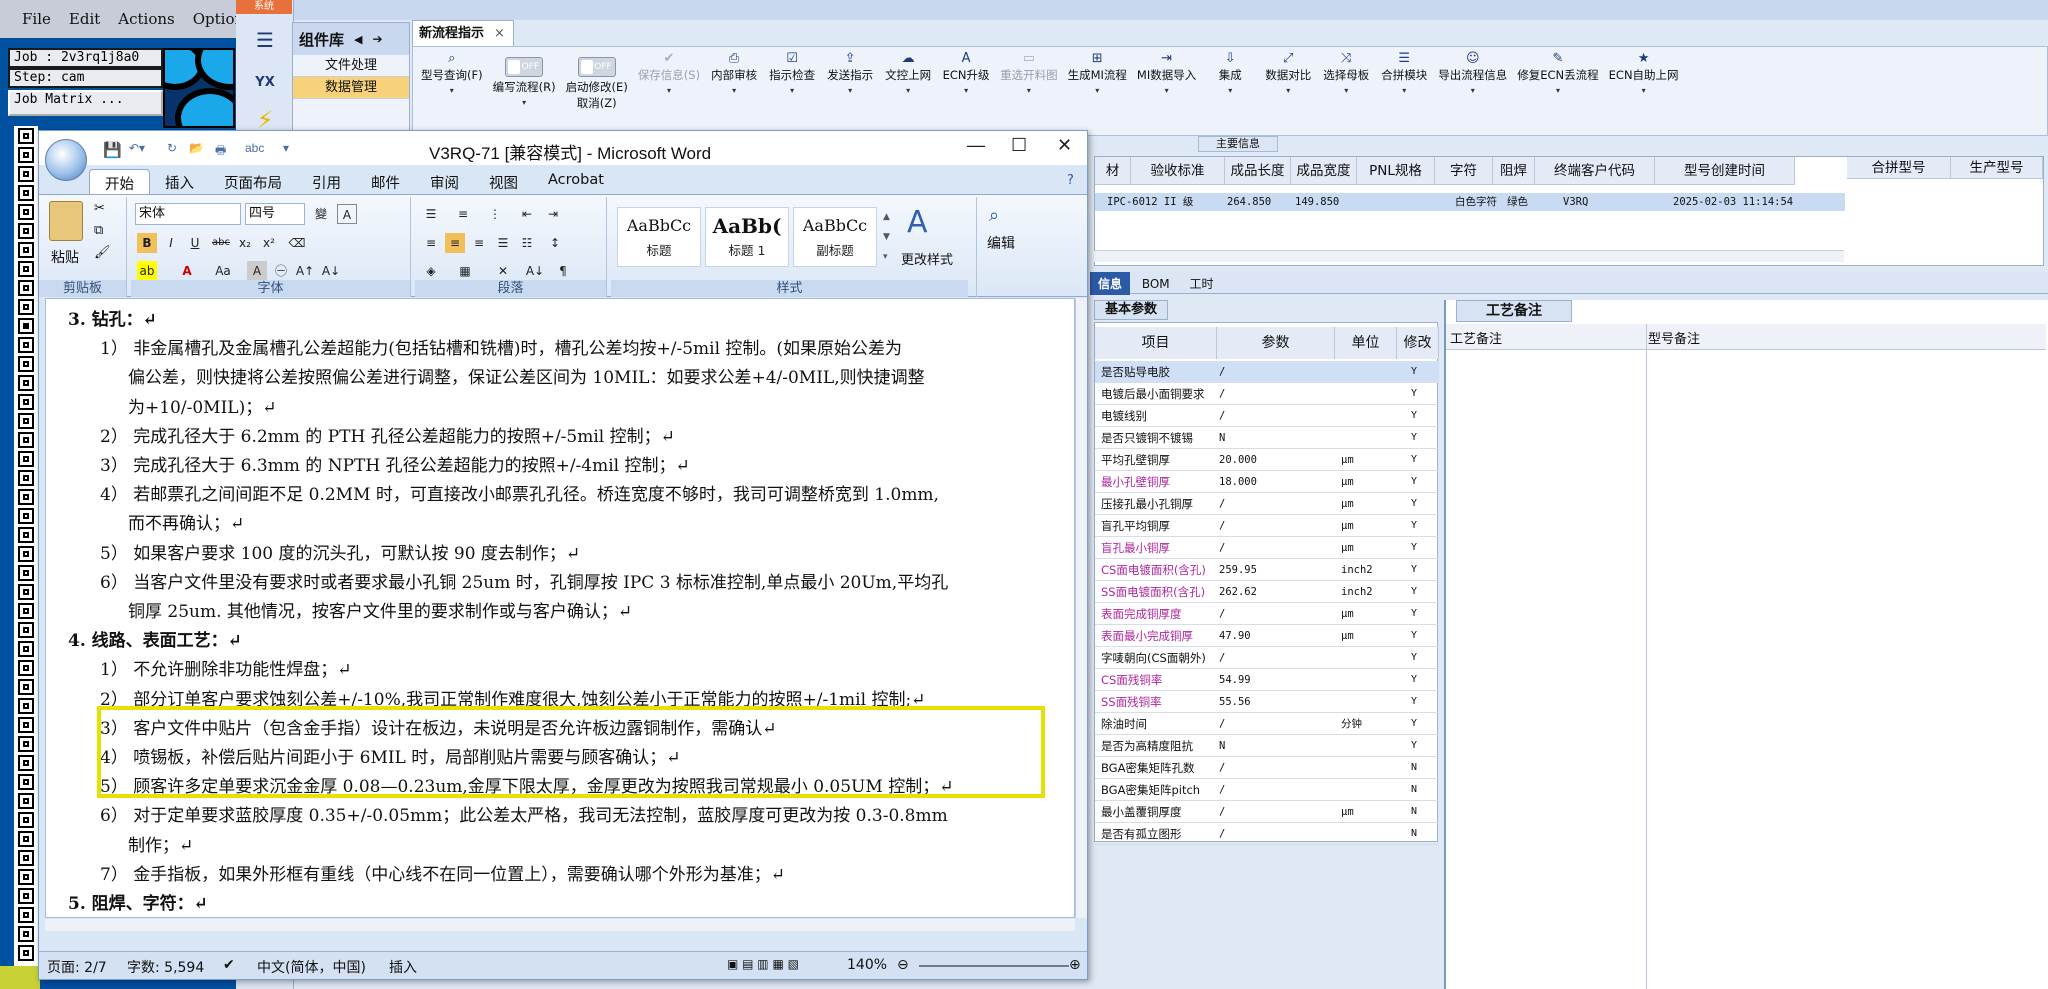 Image resolution: width=2048 pixels, height=989 pixels. Describe the element at coordinates (147, 271) in the screenshot. I see `highlight-icon: ab` at that location.